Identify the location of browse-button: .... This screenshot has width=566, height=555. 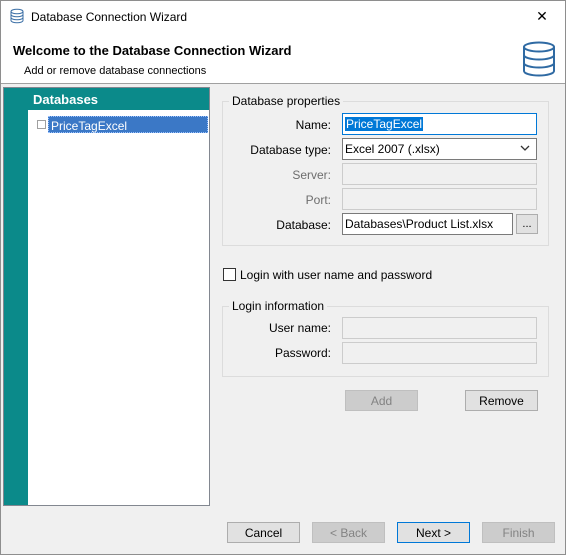
(527, 224).